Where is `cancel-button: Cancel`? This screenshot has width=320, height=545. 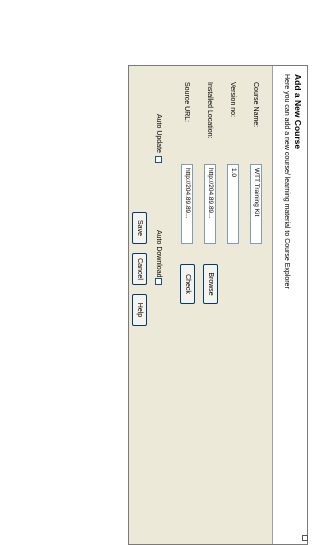 cancel-button: Cancel is located at coordinates (139, 269).